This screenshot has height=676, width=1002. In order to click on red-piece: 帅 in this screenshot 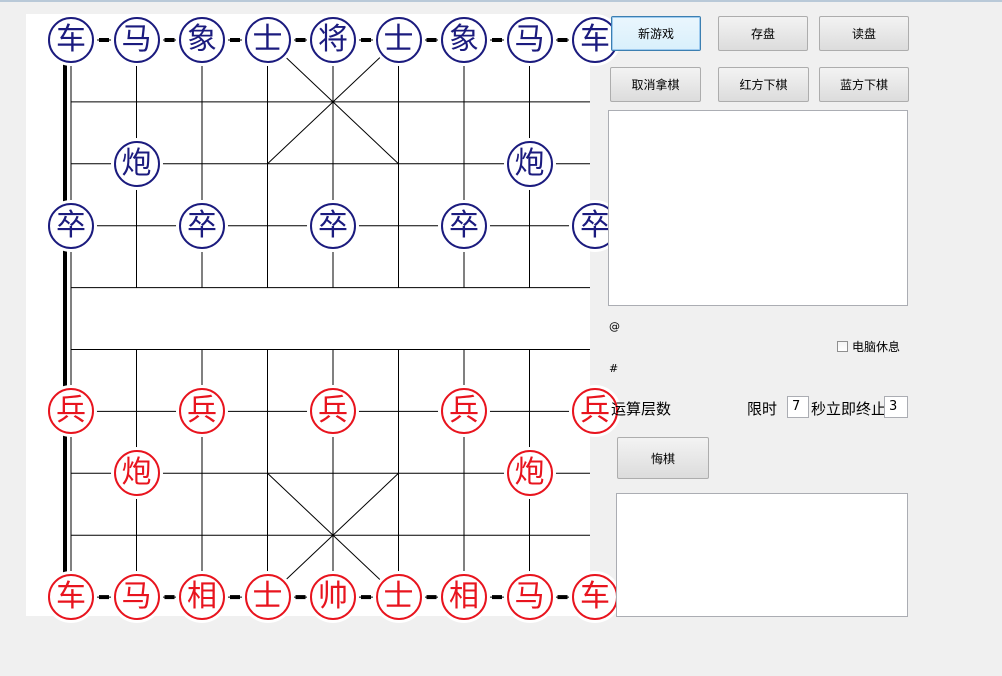, I will do `click(333, 597)`.